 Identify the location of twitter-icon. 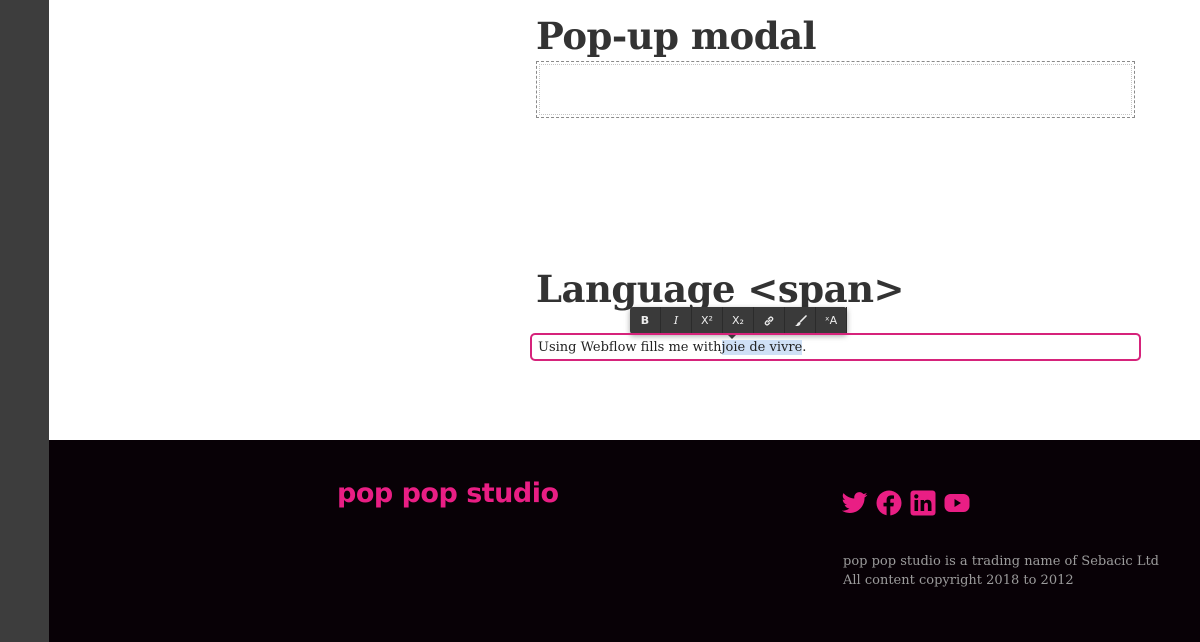
(855, 503).